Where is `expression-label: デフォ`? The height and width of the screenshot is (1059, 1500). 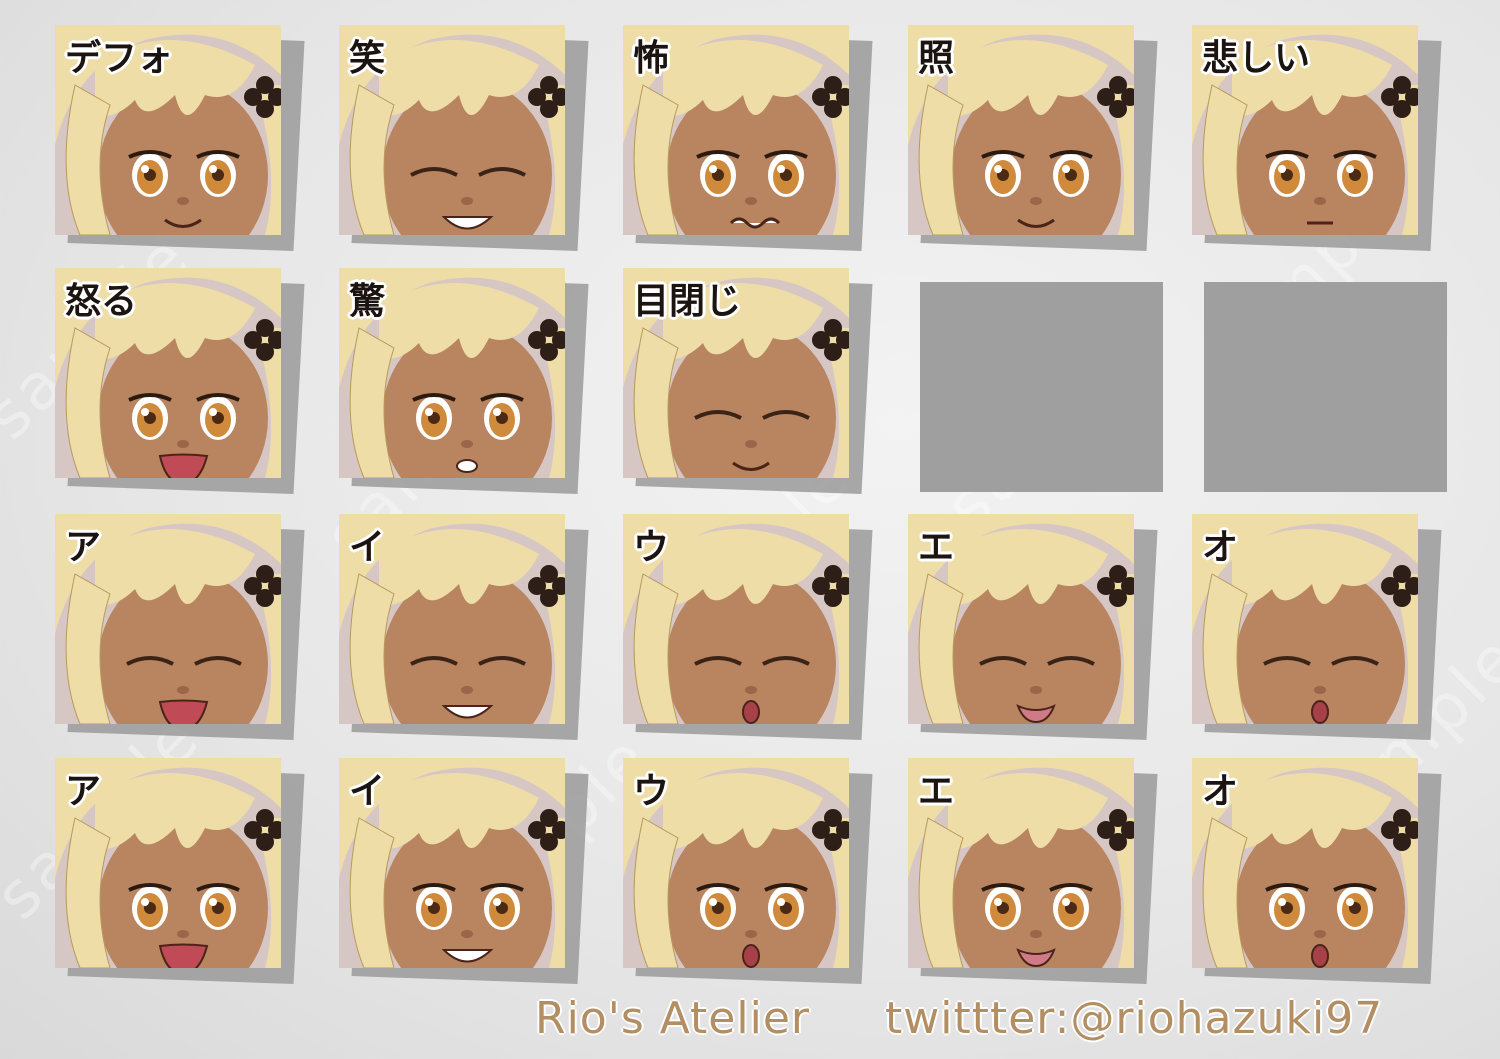 expression-label: デフォ is located at coordinates (119, 58).